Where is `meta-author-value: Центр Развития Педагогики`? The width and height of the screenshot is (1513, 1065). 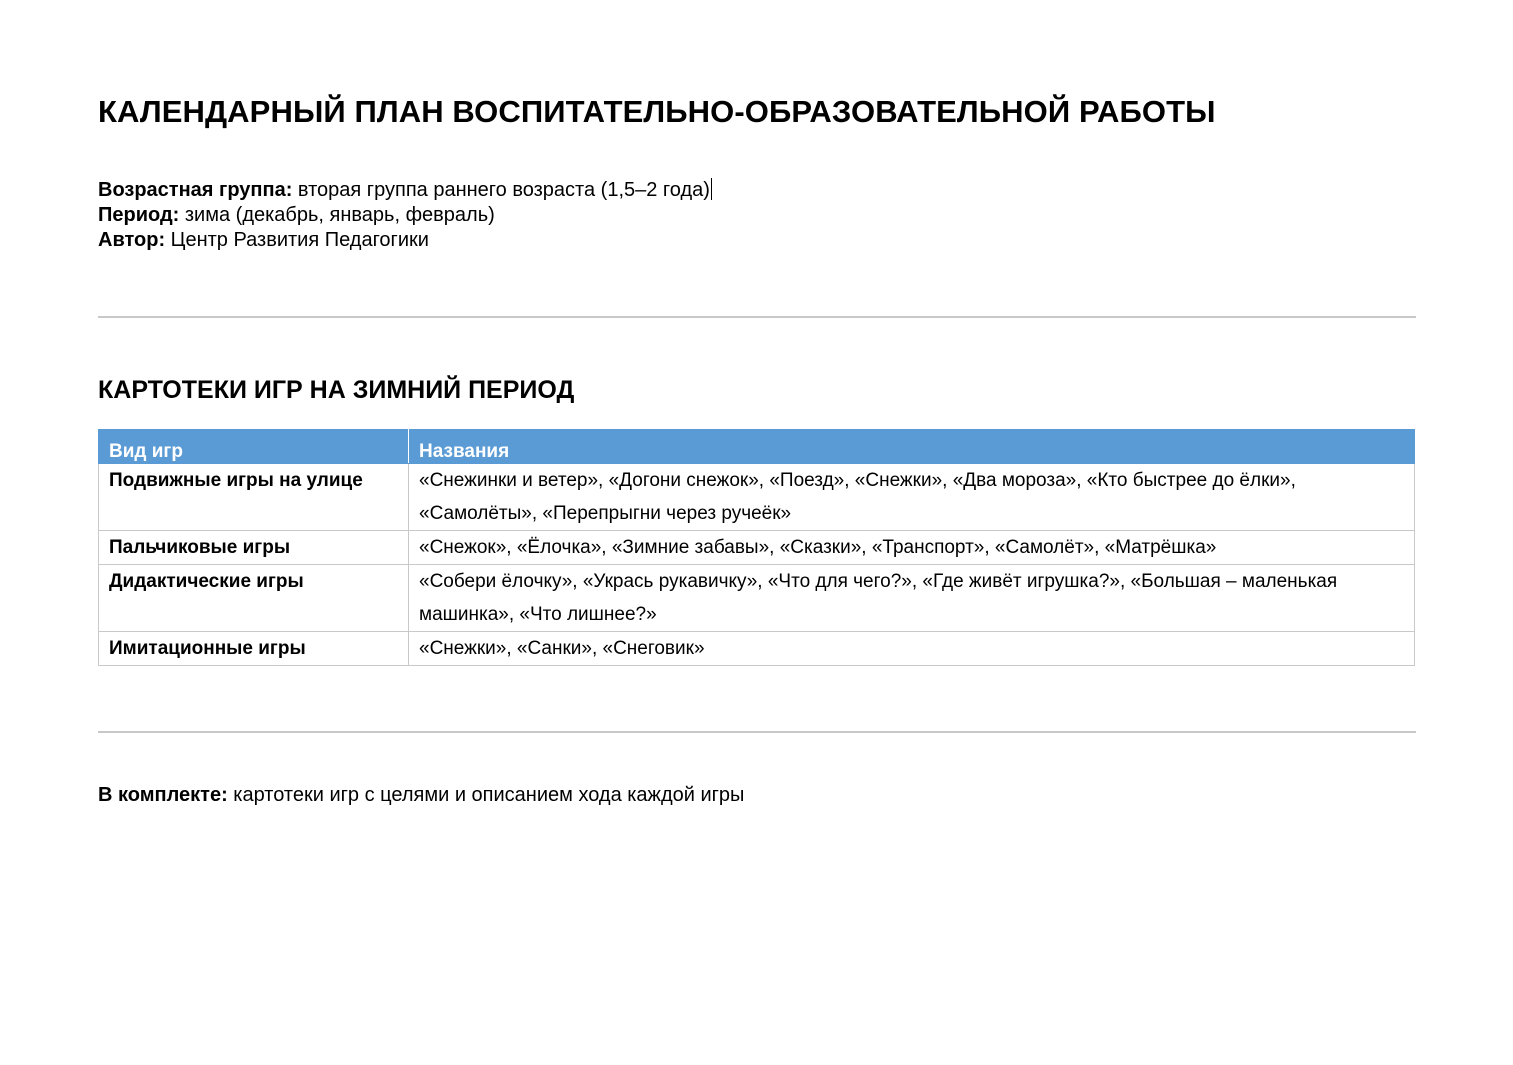
meta-author-value: Центр Развития Педагогики is located at coordinates (297, 240).